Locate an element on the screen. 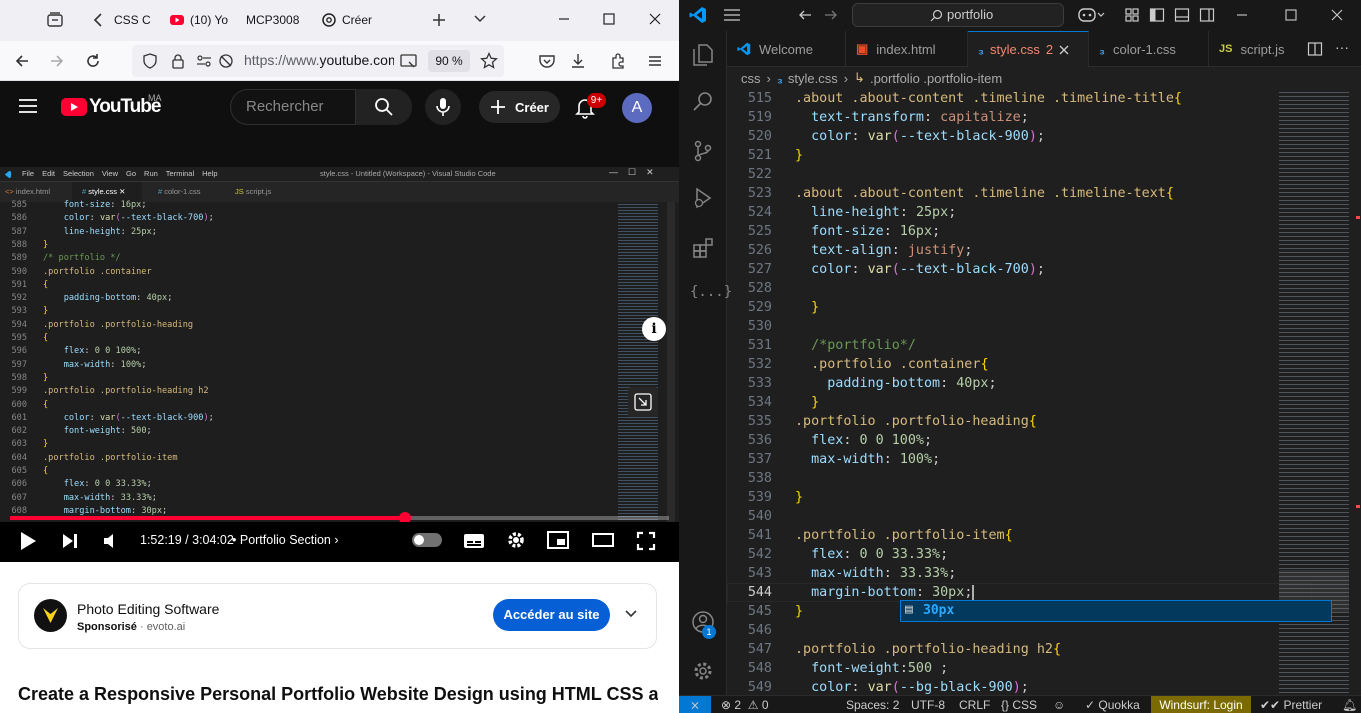 This screenshot has height=713, width=1361. code-line: text-transform: capitalize; is located at coordinates (912, 117).